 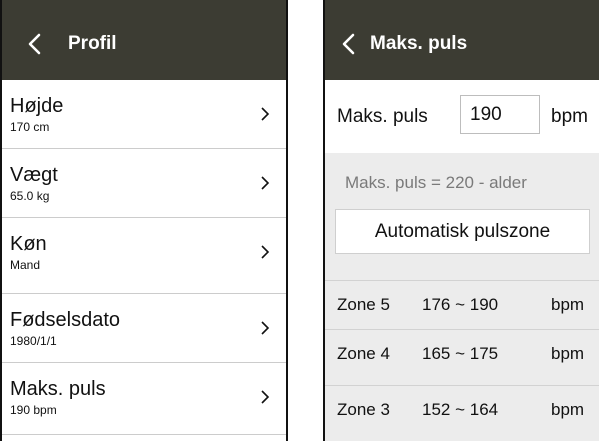 What do you see at coordinates (436, 182) in the screenshot?
I see `formula-text: Maks. puls = 220 - alder` at bounding box center [436, 182].